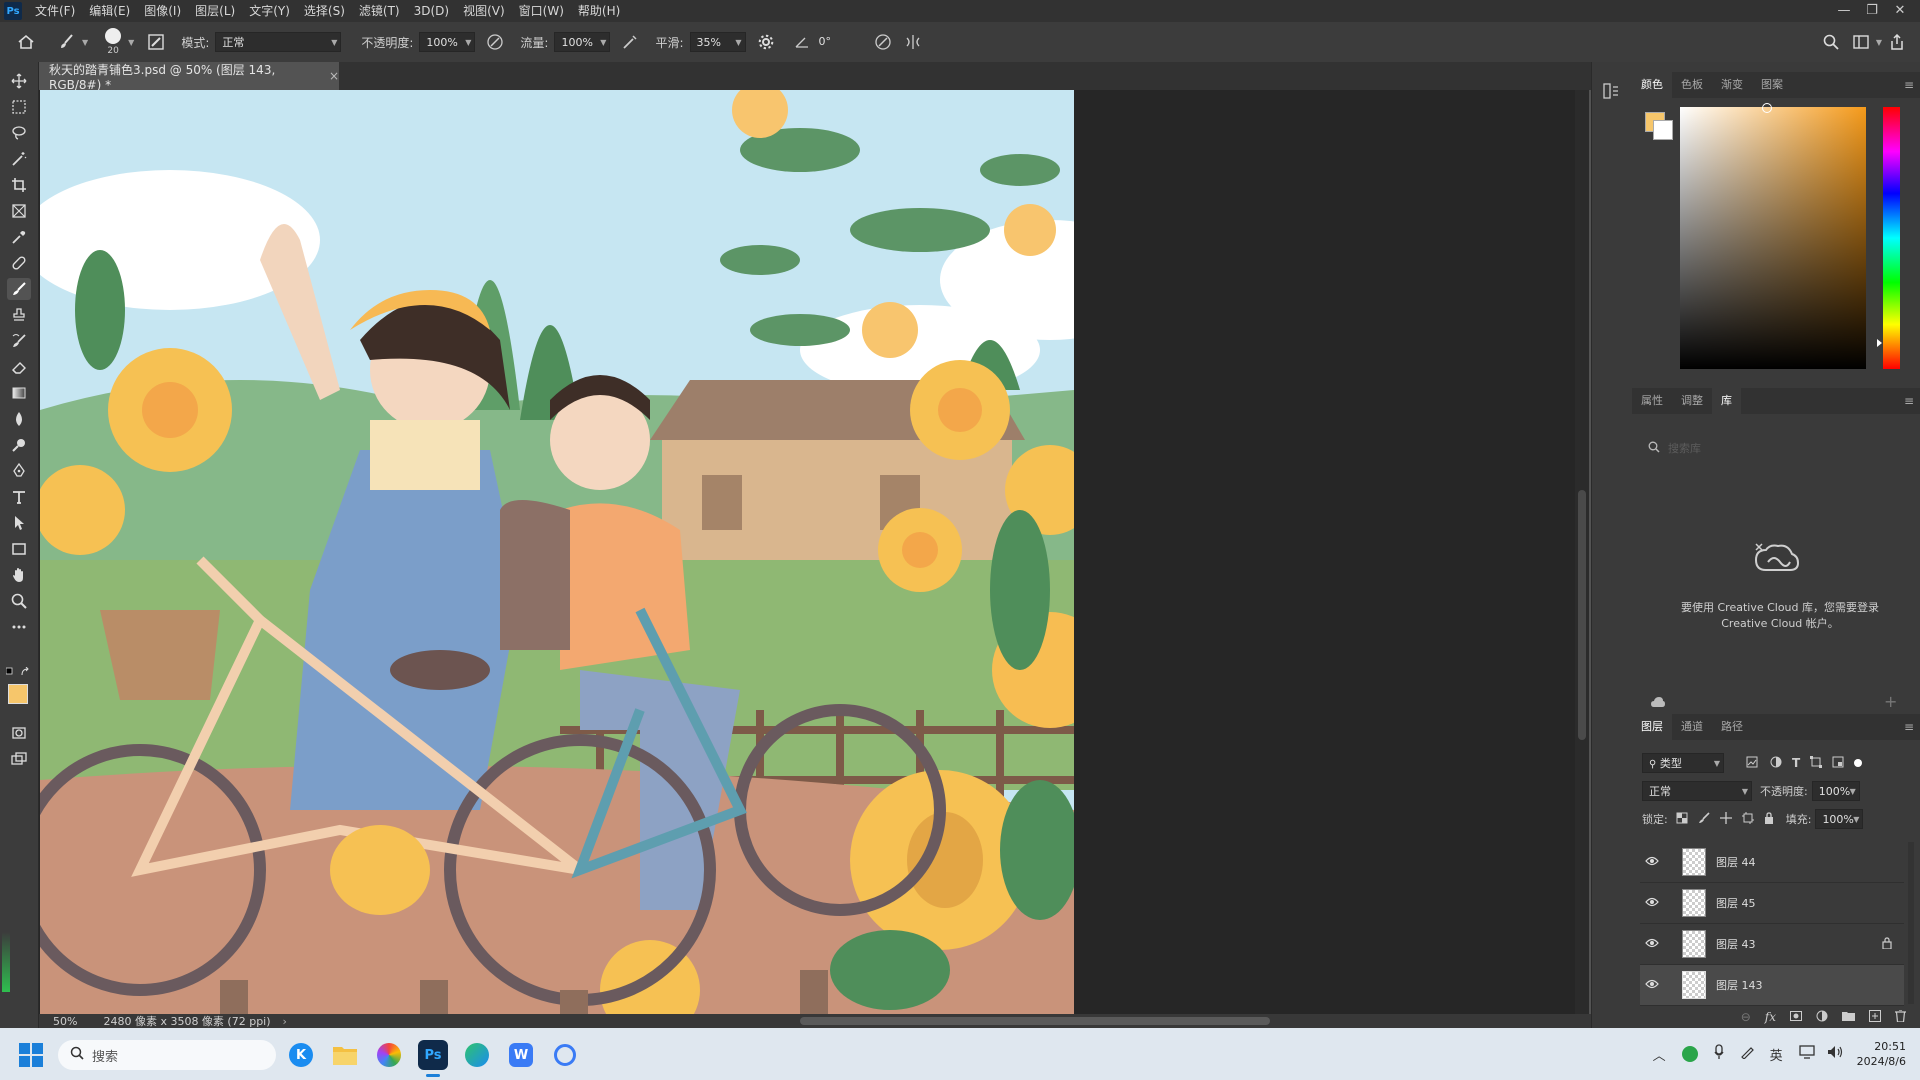 The height and width of the screenshot is (1080, 1920). I want to click on chevron-up-icon: ︿, so click(1659, 1054).